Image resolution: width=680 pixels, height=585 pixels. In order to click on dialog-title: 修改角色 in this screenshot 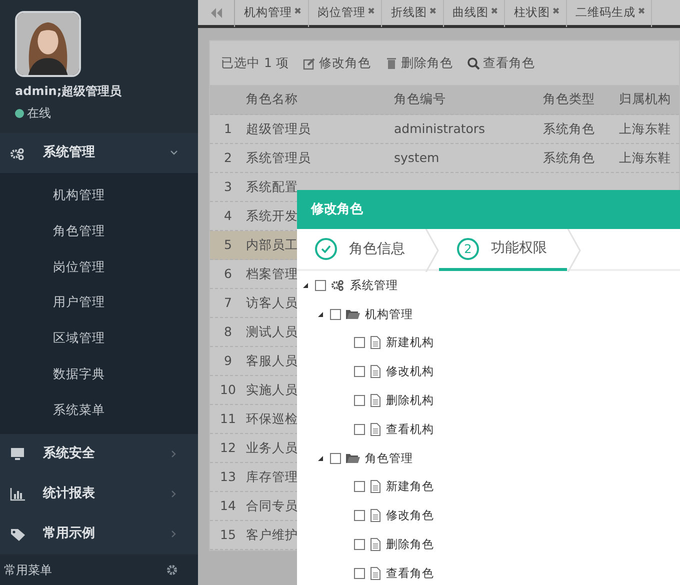, I will do `click(488, 209)`.